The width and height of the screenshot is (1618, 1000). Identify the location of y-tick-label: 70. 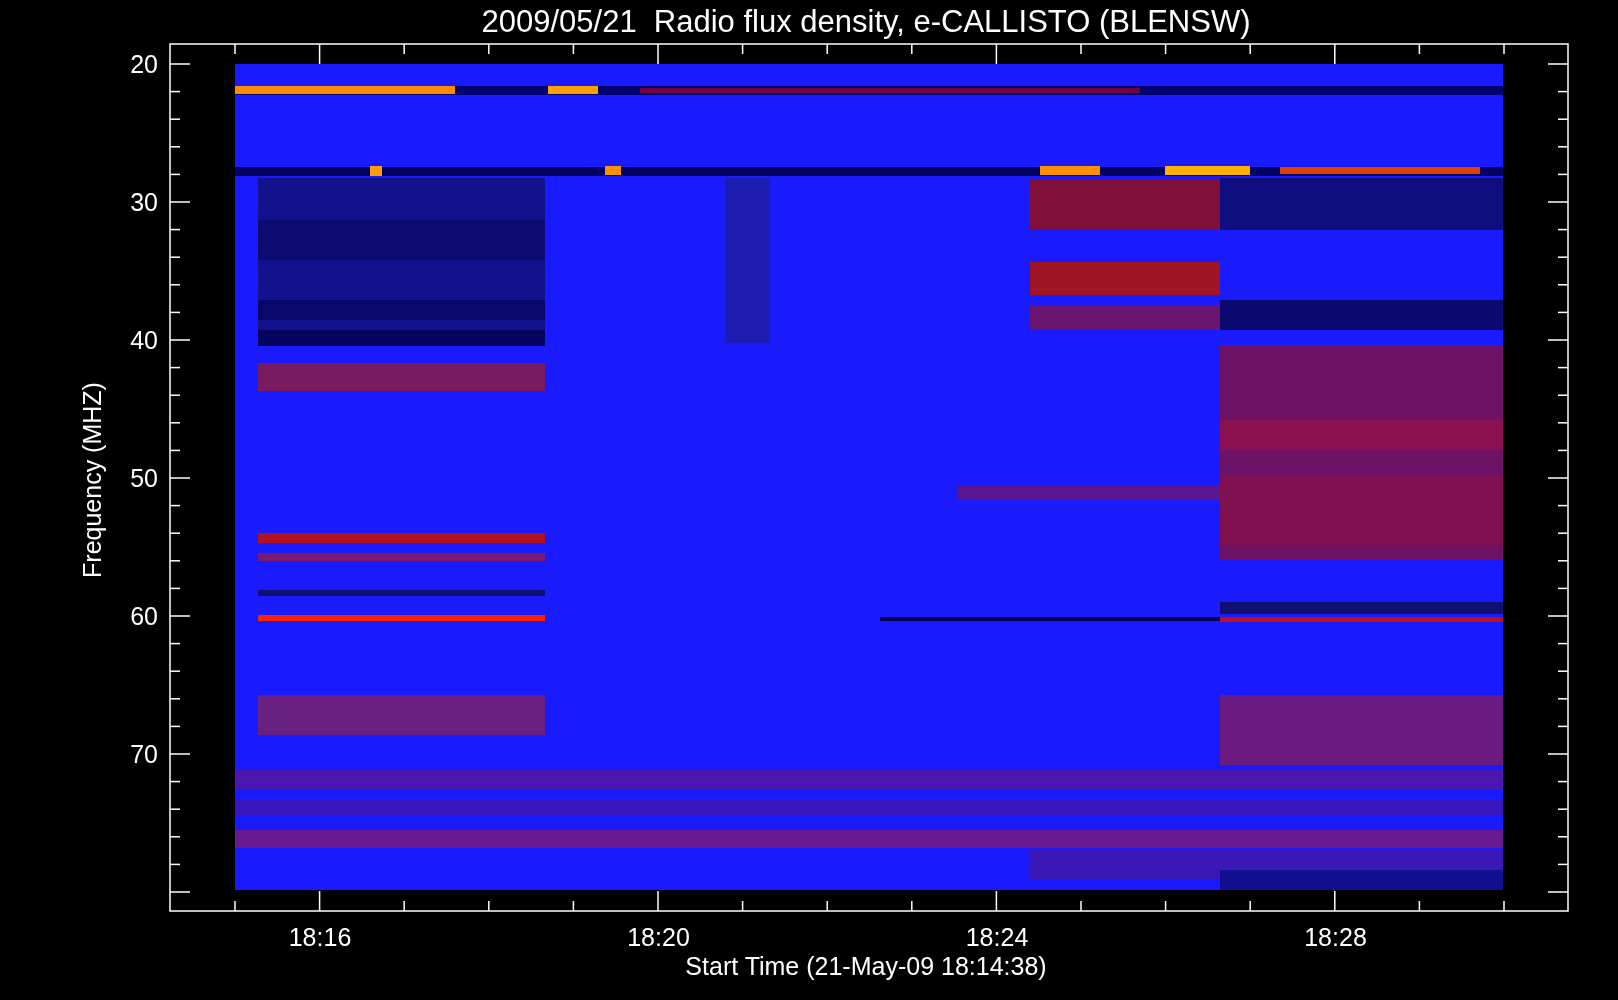
(144, 754).